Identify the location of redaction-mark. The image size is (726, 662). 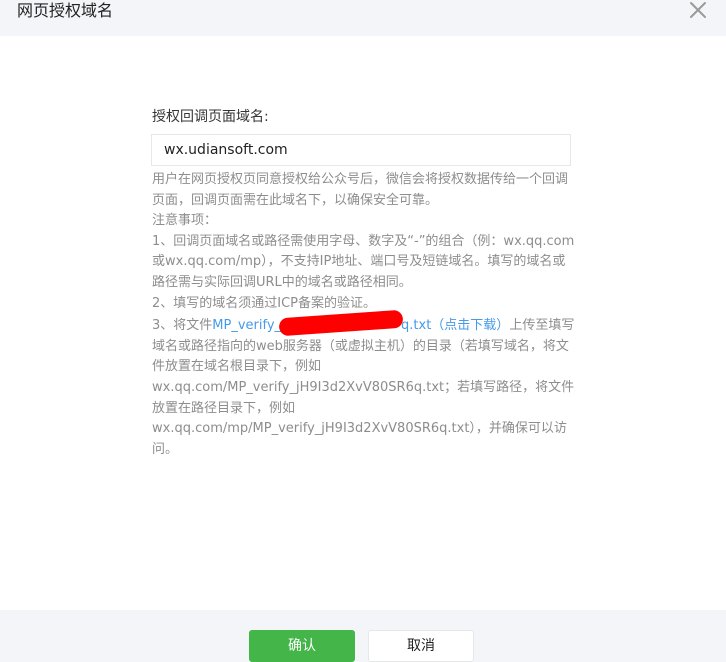
(341, 323).